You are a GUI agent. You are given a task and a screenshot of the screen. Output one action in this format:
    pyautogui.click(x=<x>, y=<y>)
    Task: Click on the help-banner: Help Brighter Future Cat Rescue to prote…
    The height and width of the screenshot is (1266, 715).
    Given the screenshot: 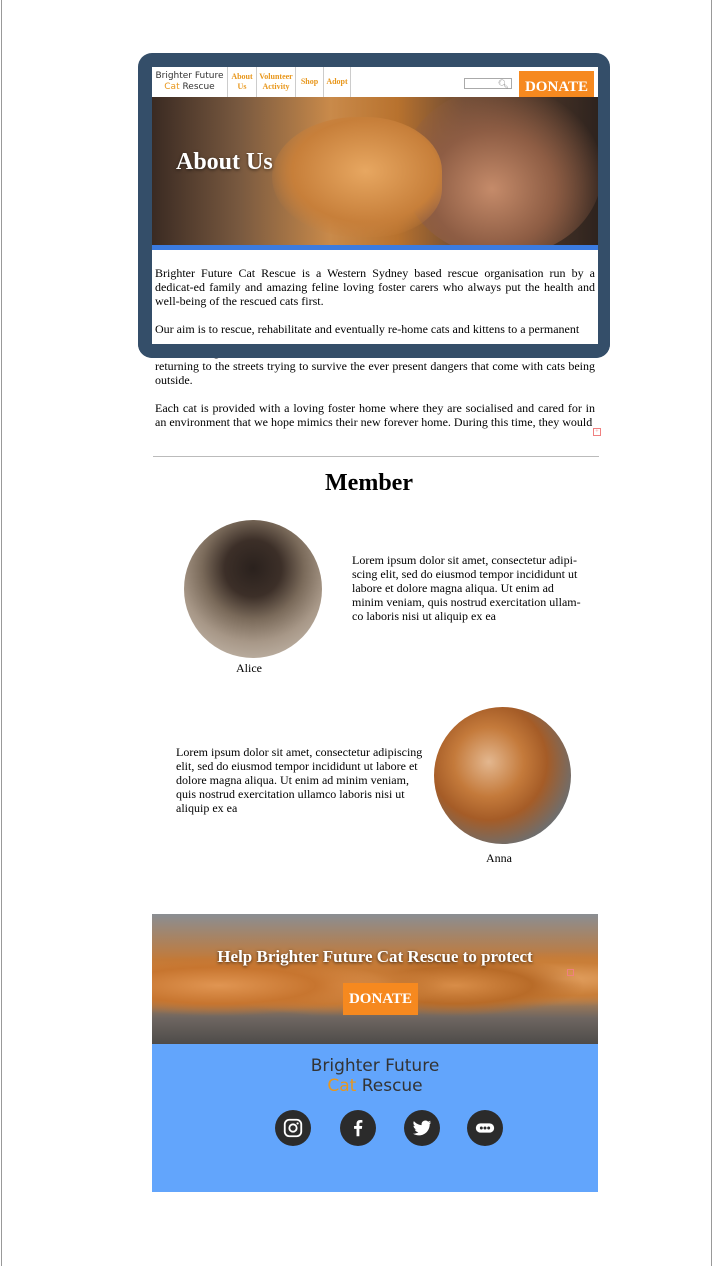 What is the action you would take?
    pyautogui.click(x=375, y=979)
    